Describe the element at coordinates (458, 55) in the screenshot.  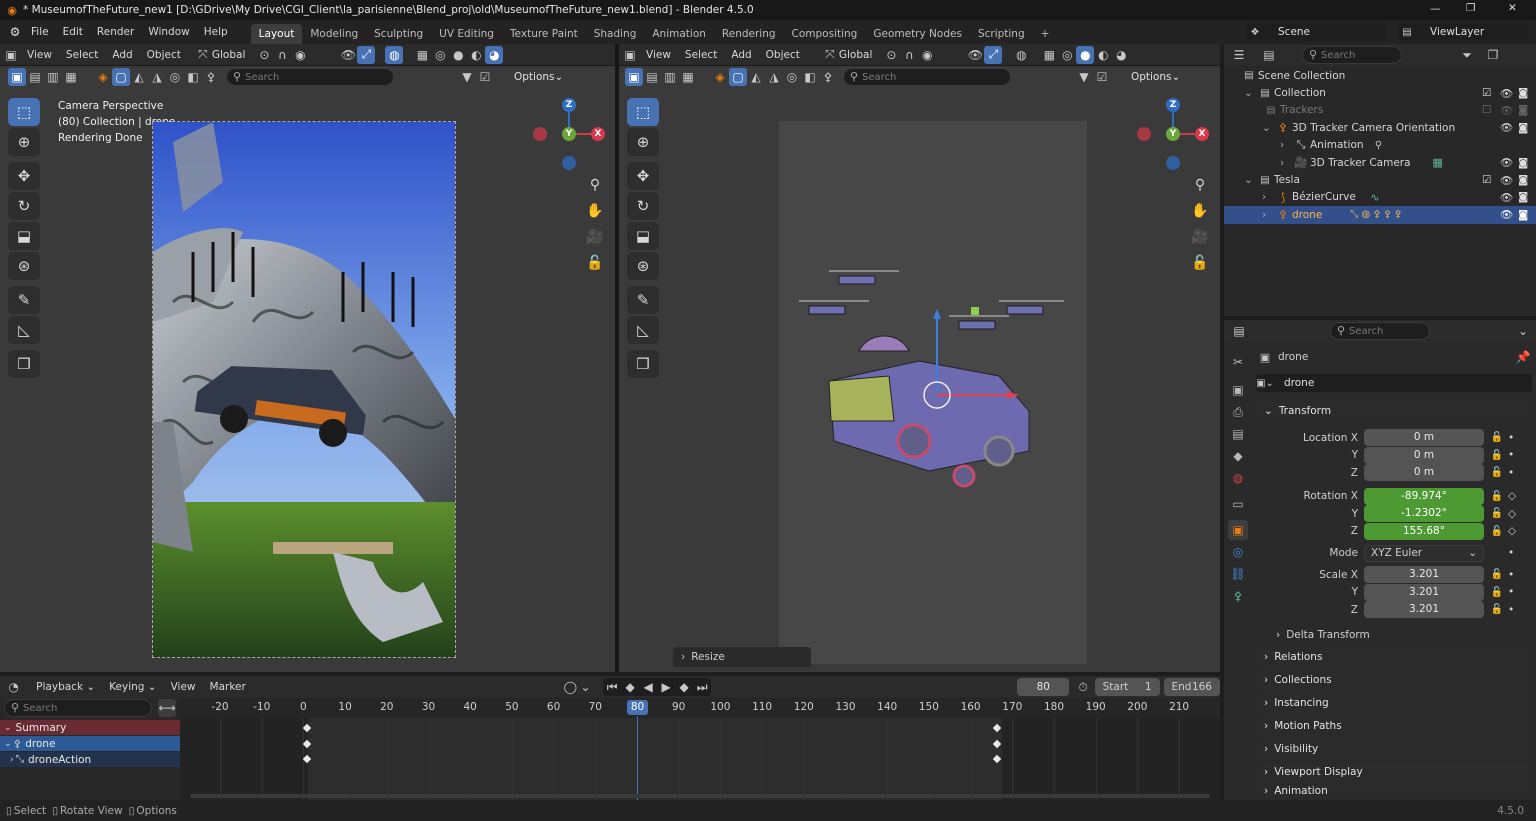
I see `shading-solid-icon: ●` at that location.